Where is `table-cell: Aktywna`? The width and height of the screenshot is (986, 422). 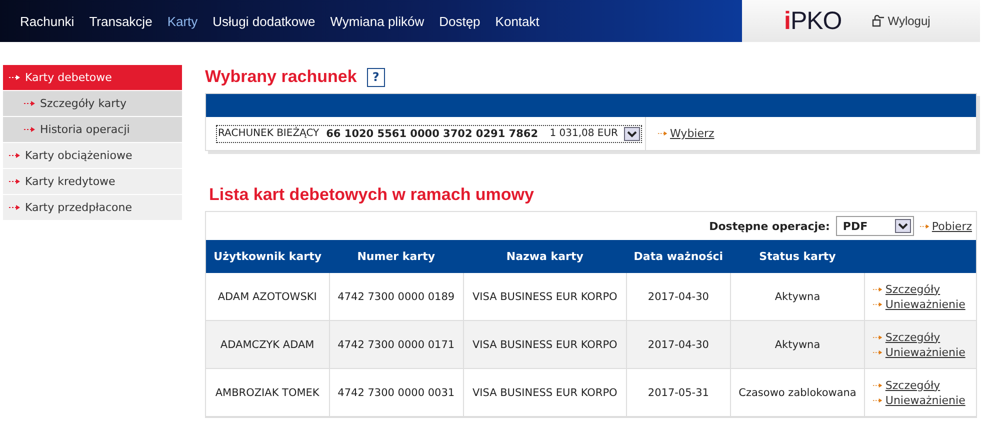 table-cell: Aktywna is located at coordinates (797, 344).